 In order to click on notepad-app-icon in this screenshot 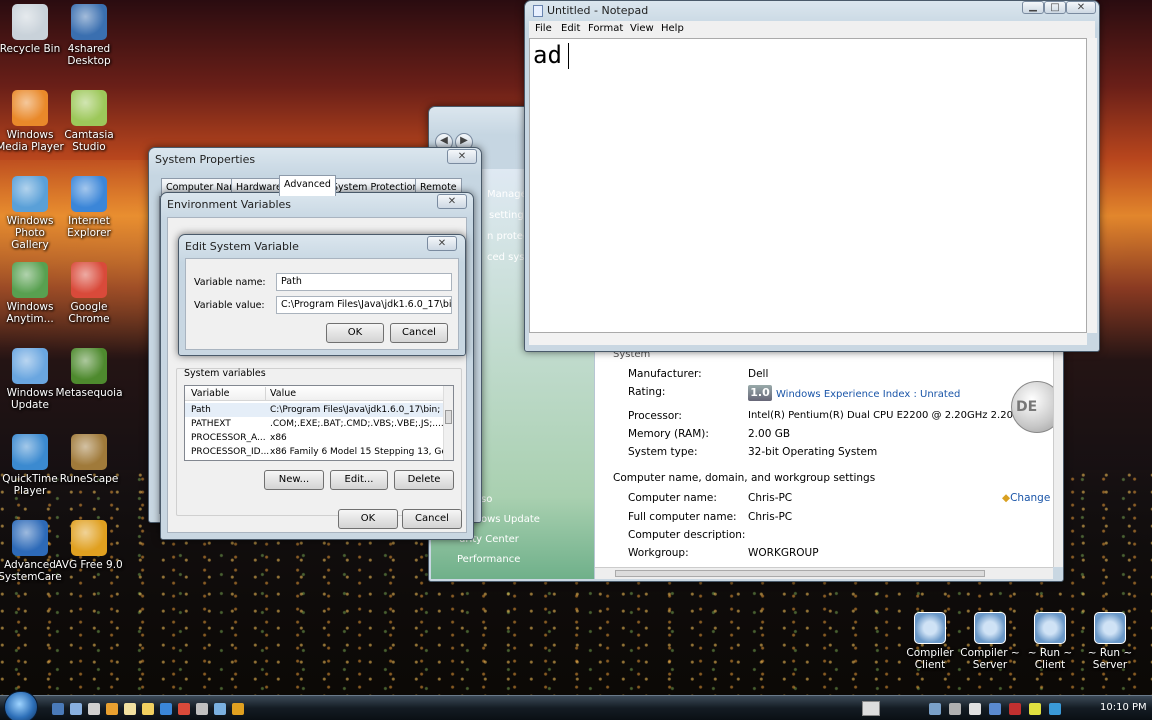, I will do `click(538, 11)`.